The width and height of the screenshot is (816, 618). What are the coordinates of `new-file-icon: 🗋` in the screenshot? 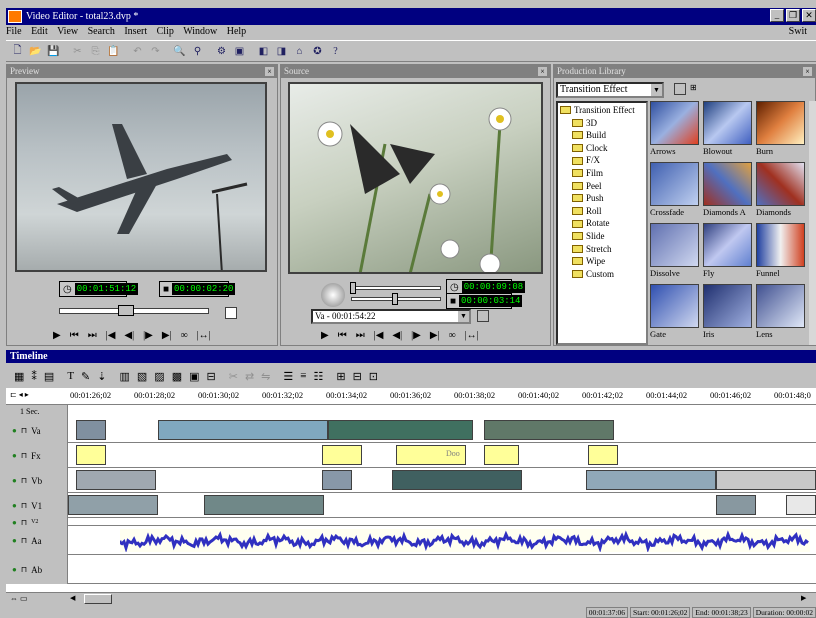 It's located at (17, 51).